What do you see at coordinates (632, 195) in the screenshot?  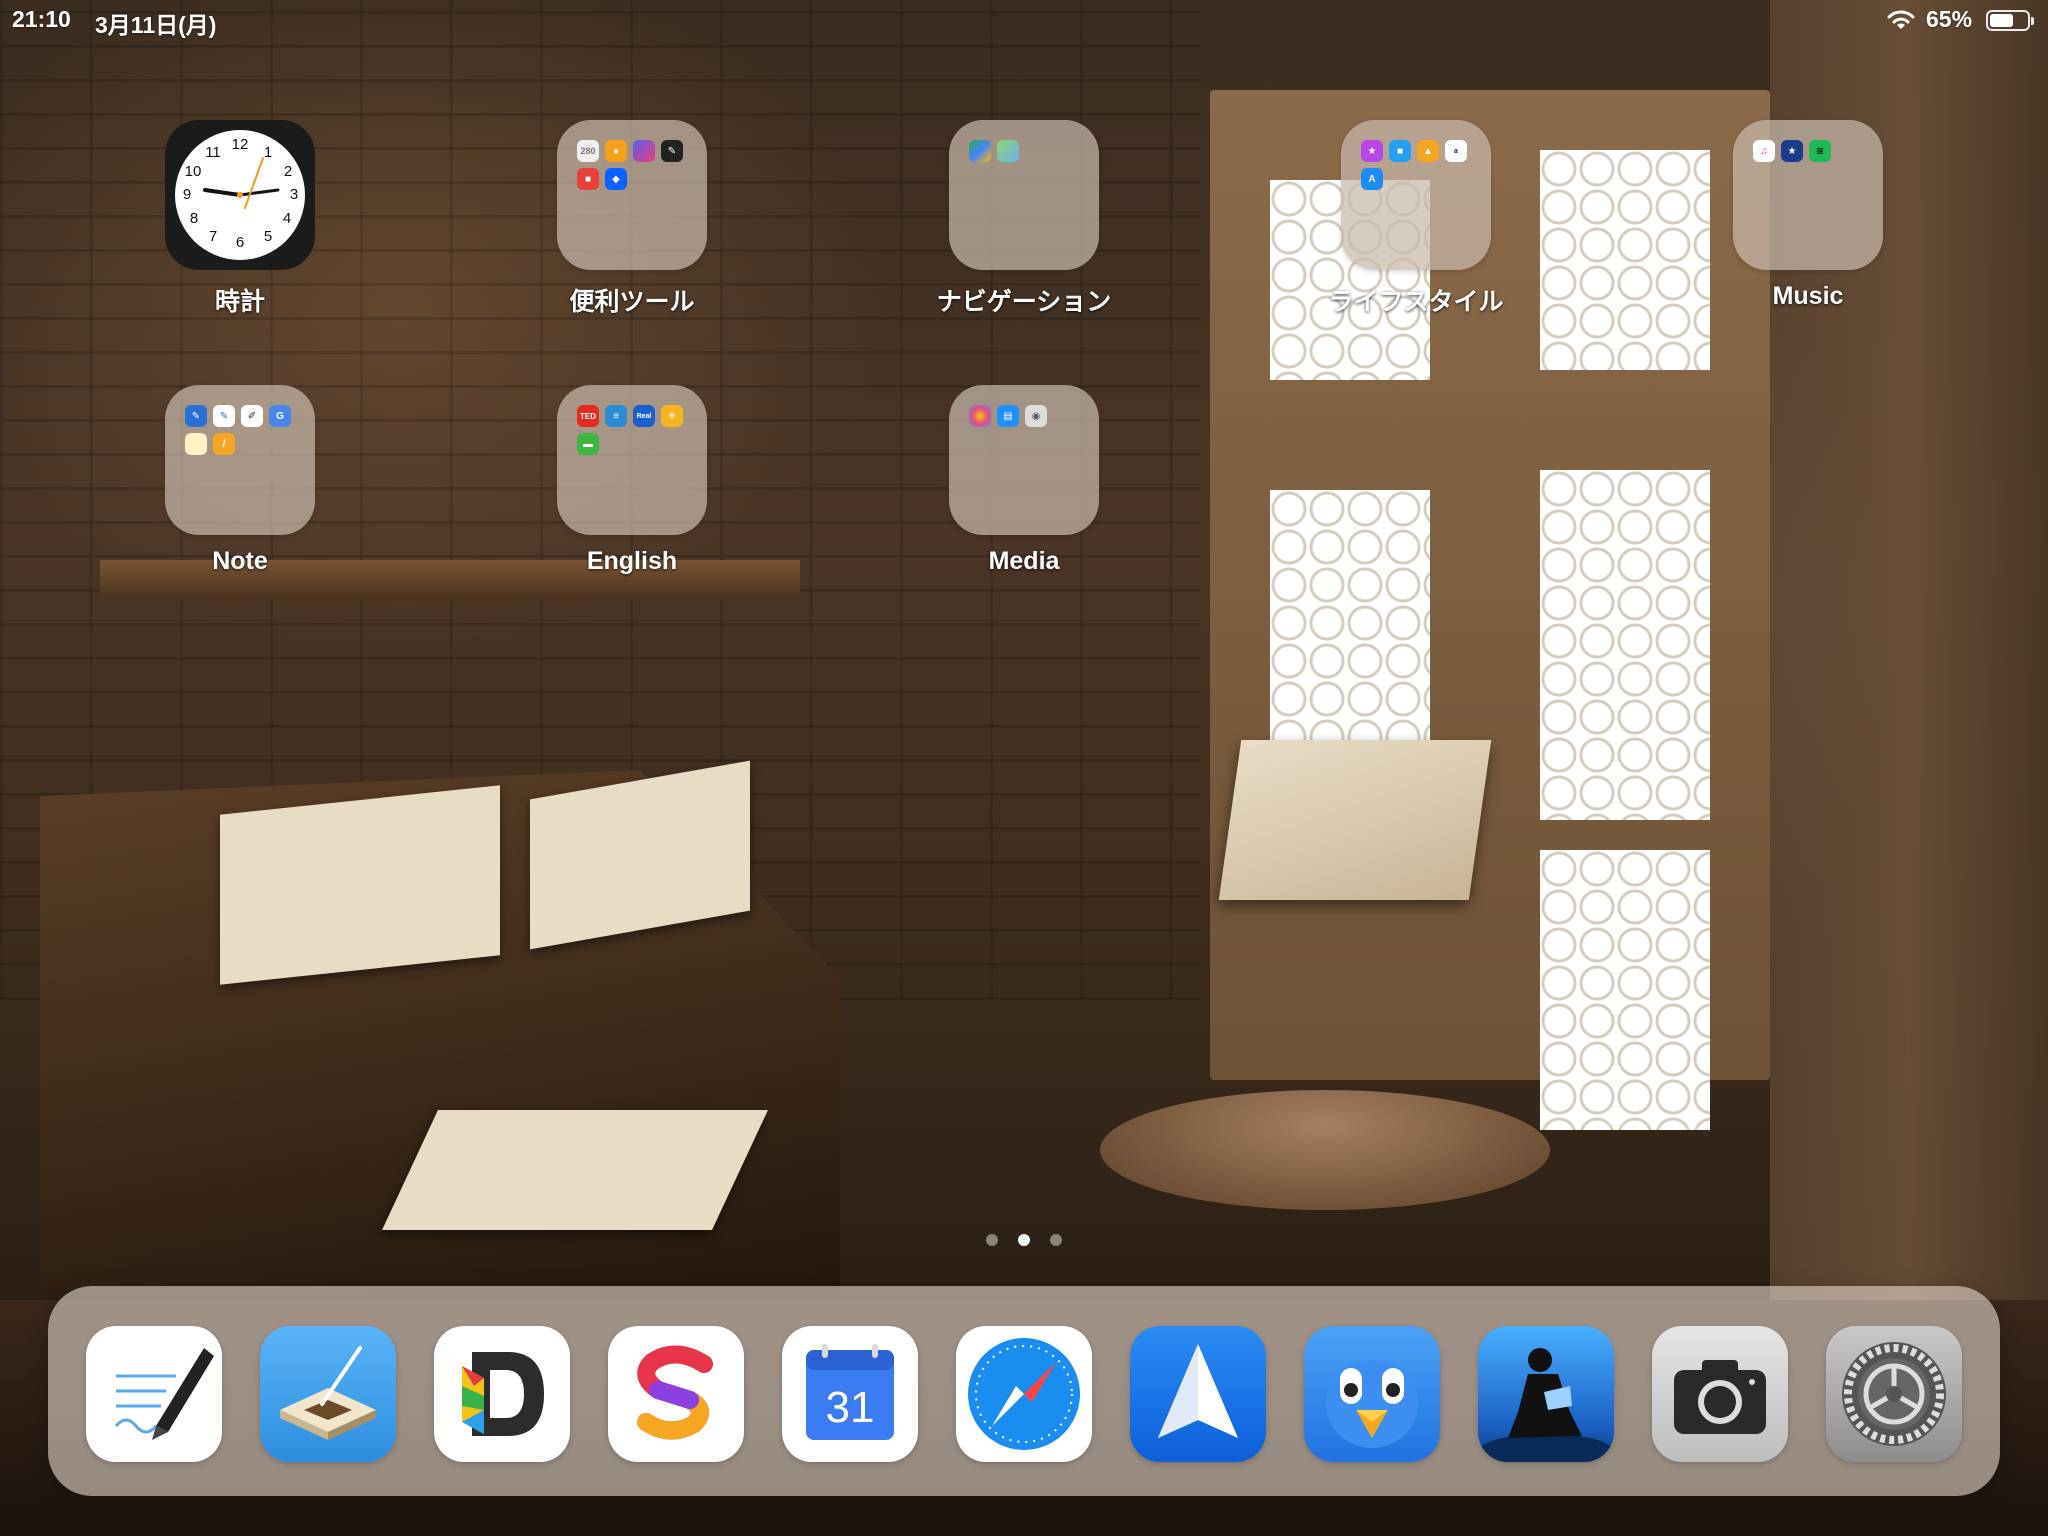 I see `folder-icon: 280 ● ✎ ■ ◆` at bounding box center [632, 195].